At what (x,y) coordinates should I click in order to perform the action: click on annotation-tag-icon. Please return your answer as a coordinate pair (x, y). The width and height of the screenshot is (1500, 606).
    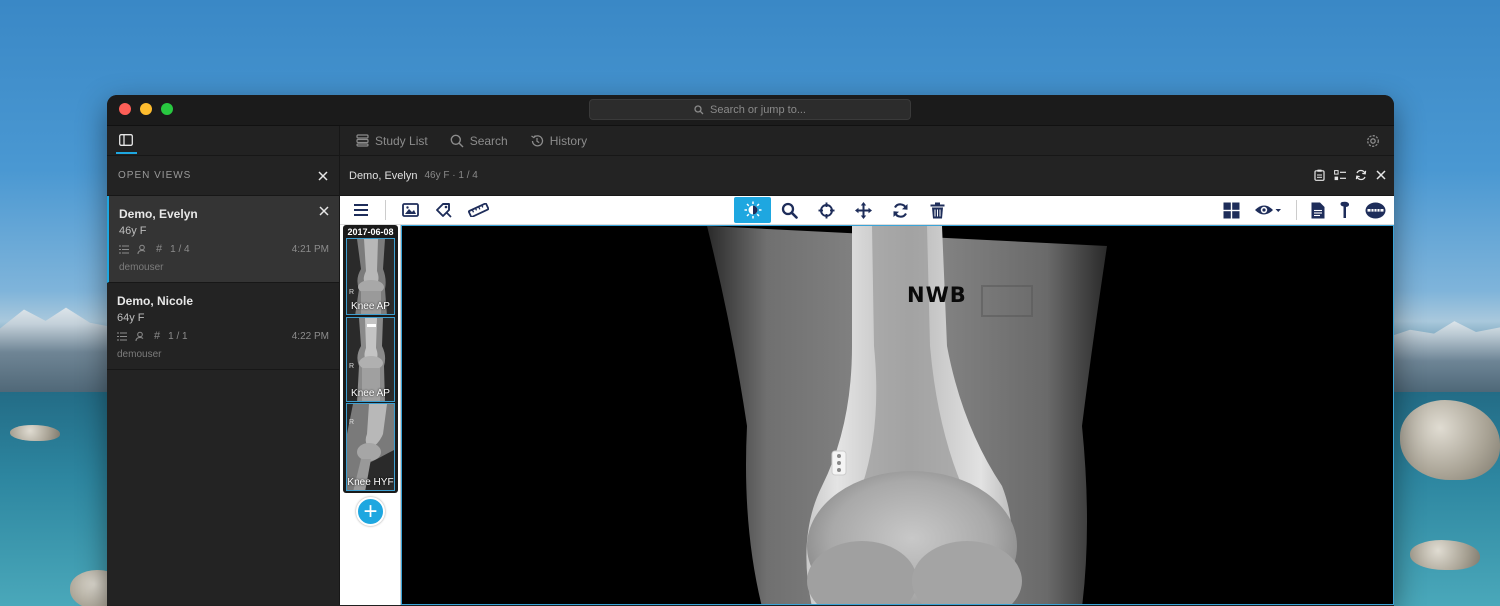
    Looking at the image, I should click on (443, 210).